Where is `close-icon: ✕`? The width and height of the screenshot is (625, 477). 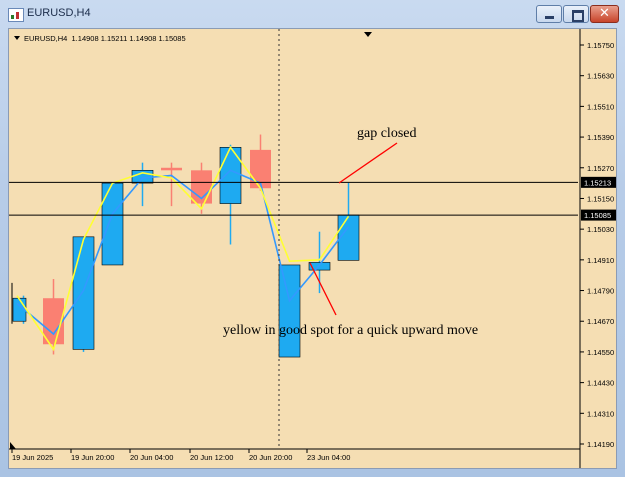
close-icon: ✕ is located at coordinates (604, 13).